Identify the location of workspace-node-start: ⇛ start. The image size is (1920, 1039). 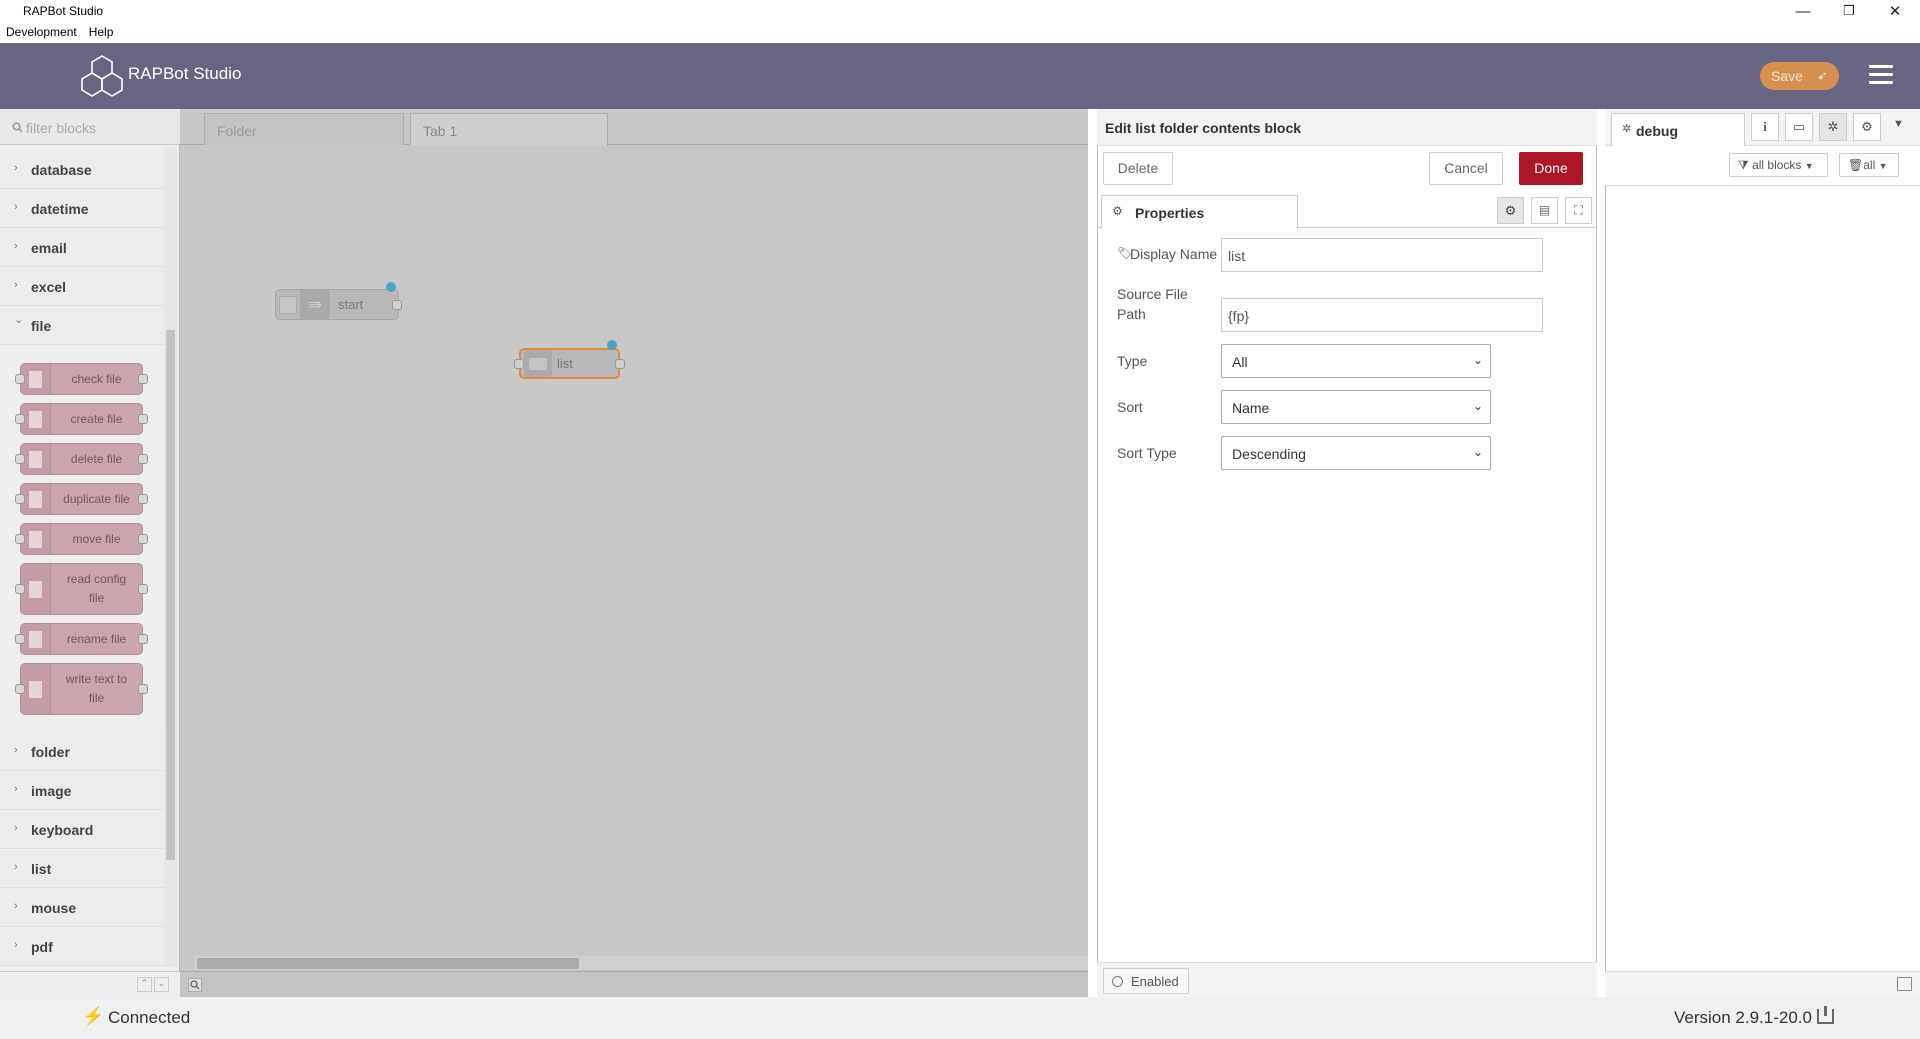
(338, 301).